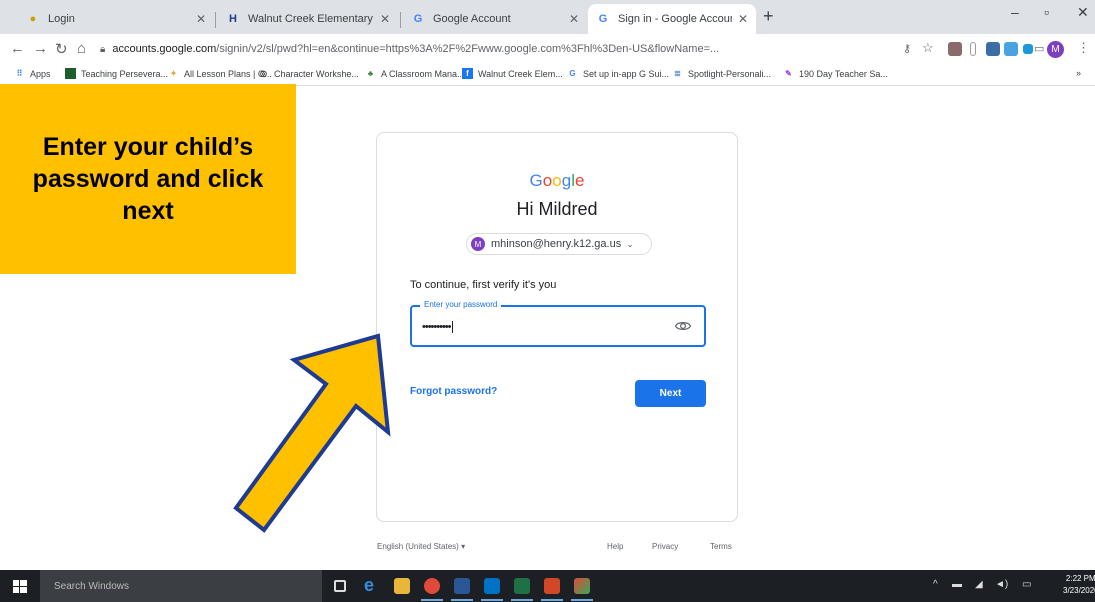 The width and height of the screenshot is (1095, 602). I want to click on wifi-icon: ◢, so click(979, 584).